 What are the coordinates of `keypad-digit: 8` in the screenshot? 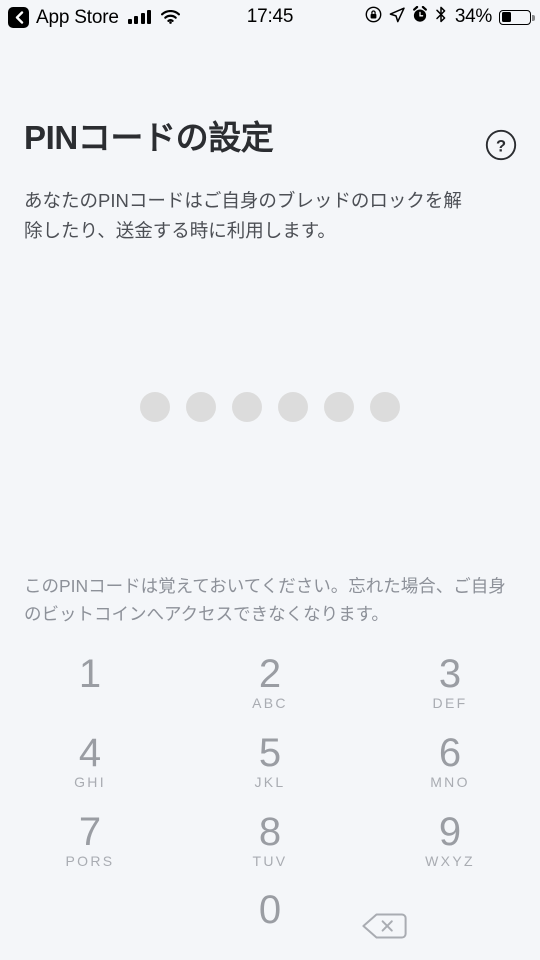 It's located at (270, 831).